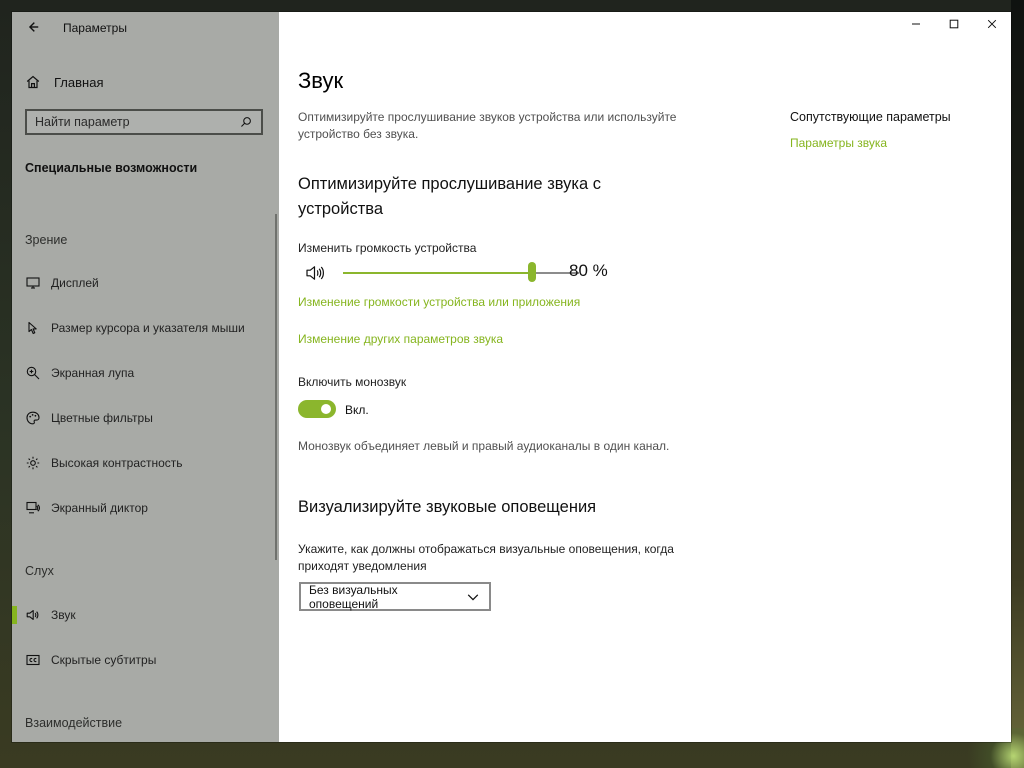 The height and width of the screenshot is (768, 1024). What do you see at coordinates (74, 723) in the screenshot?
I see `sidebar-section-interaction: Взаимодействие` at bounding box center [74, 723].